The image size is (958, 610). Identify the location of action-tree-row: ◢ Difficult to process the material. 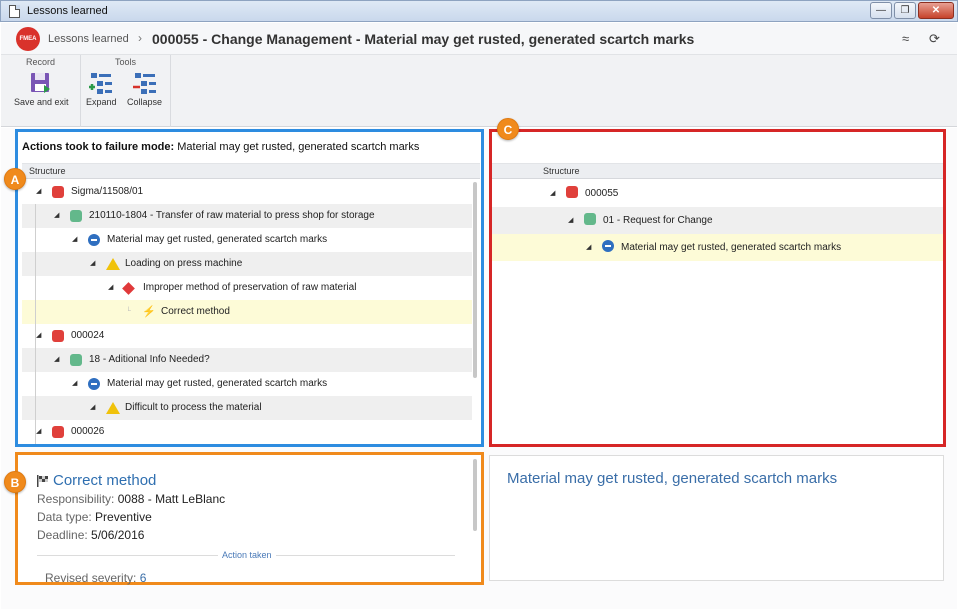
(247, 408).